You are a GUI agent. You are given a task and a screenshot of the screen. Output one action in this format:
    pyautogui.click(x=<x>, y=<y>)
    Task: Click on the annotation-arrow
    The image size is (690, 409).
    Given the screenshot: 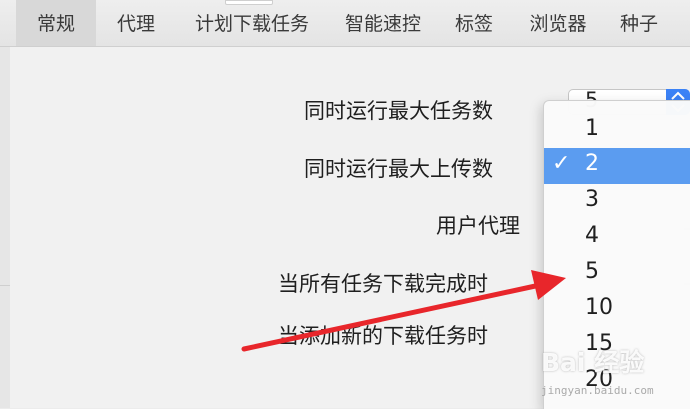 What is the action you would take?
    pyautogui.click(x=403, y=311)
    